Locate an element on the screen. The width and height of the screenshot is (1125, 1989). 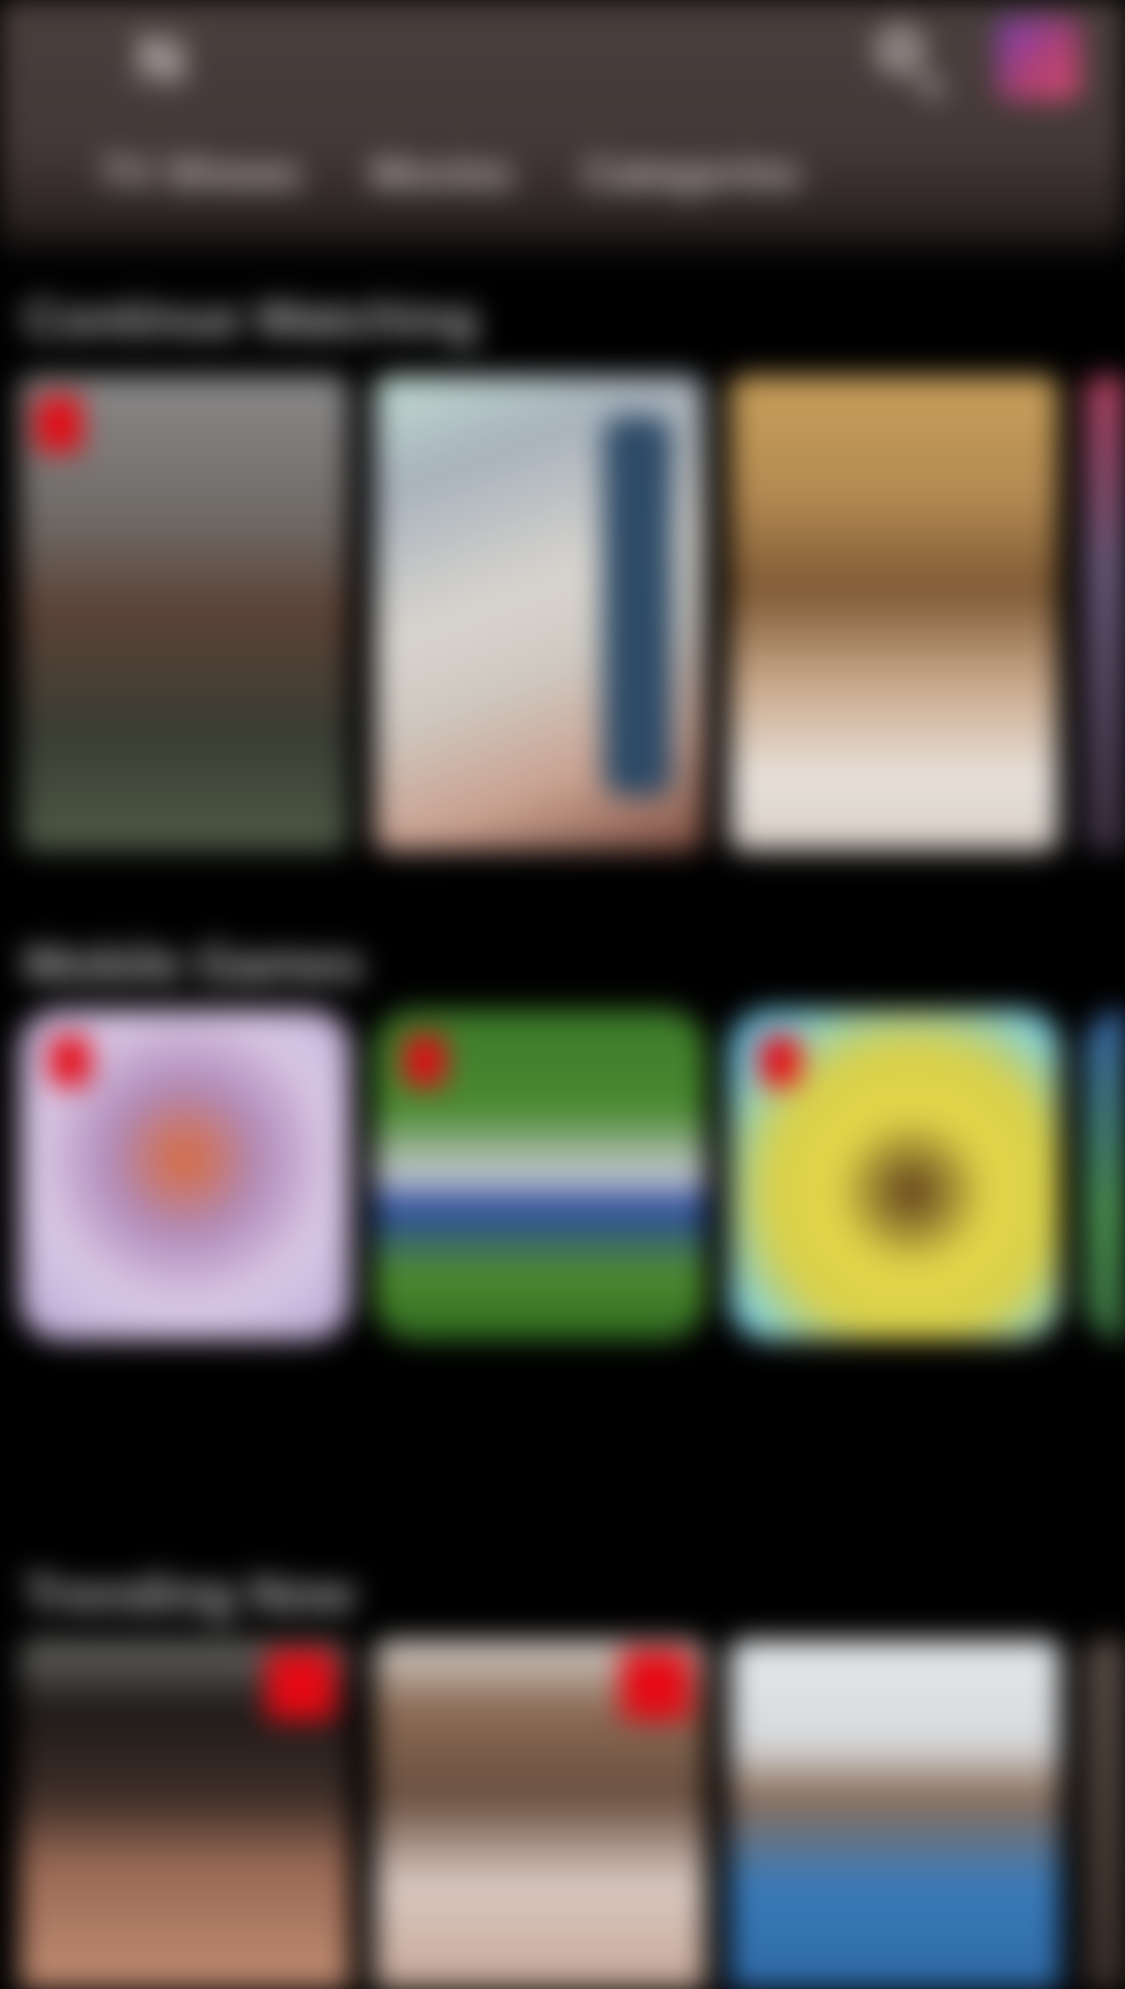
row-title-continue-watching: Continue Watching is located at coordinates (251, 319).